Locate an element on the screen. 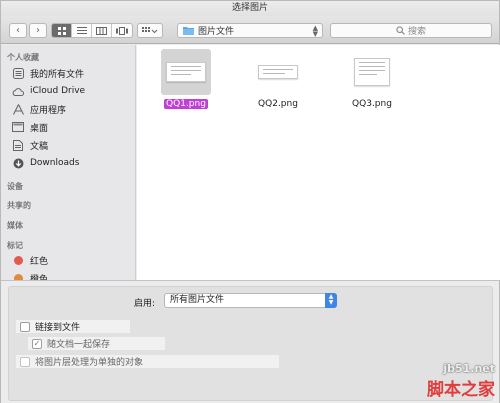 The height and width of the screenshot is (403, 500). save-with-document-checkbox: ✓ is located at coordinates (37, 343).